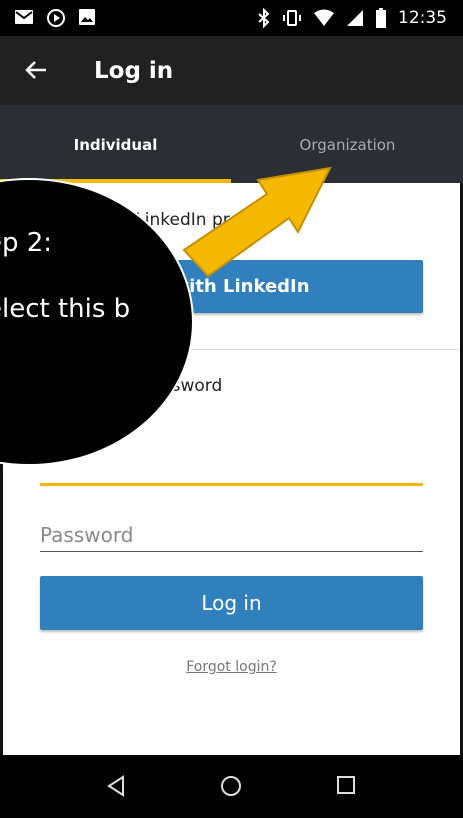 This screenshot has width=463, height=818. I want to click on battery-icon, so click(381, 18).